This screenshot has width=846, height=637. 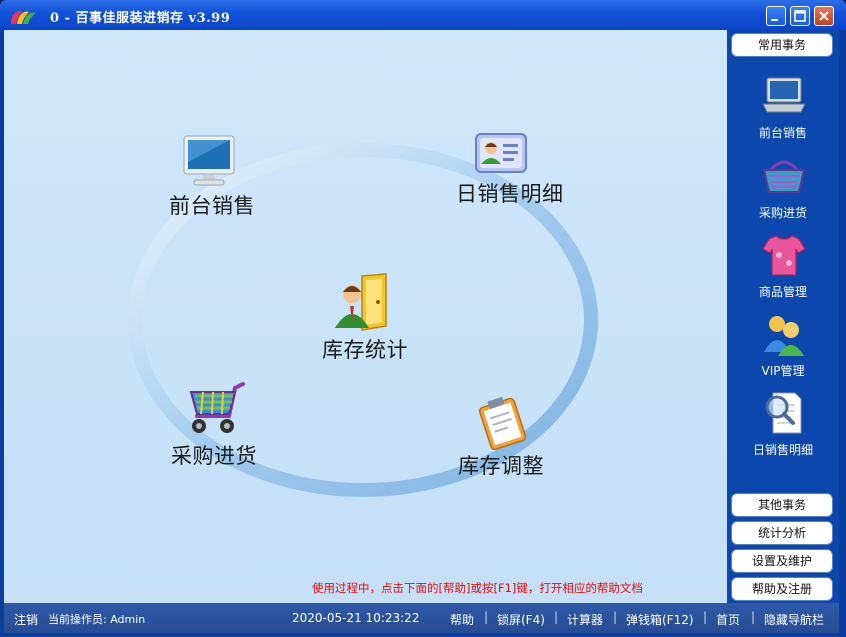 I want to click on nav-item-products: 商品管理, so click(x=783, y=271).